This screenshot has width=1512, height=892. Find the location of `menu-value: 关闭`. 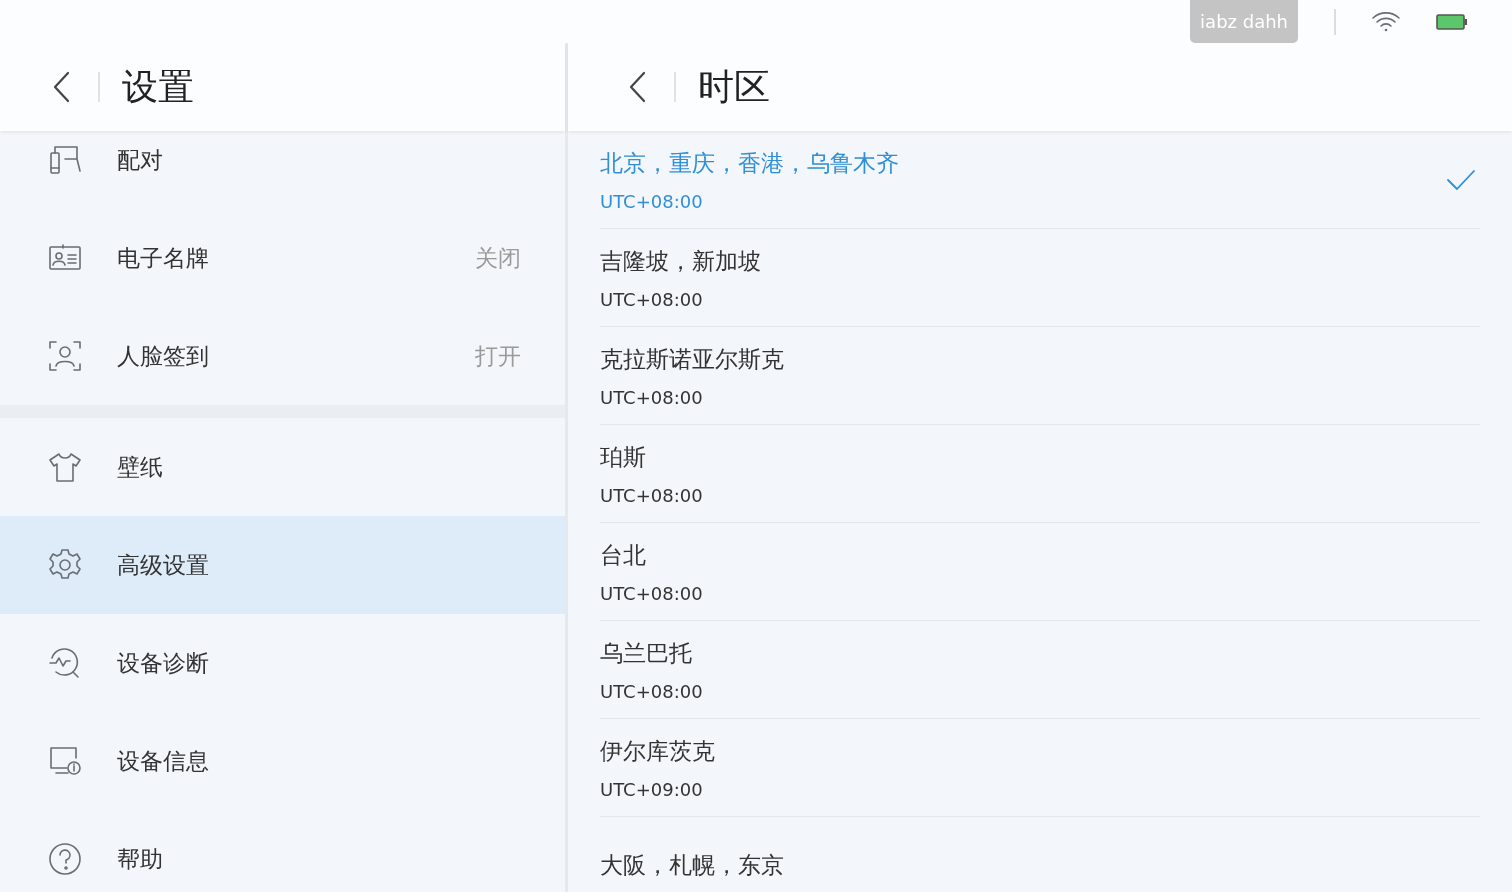

menu-value: 关闭 is located at coordinates (498, 258).